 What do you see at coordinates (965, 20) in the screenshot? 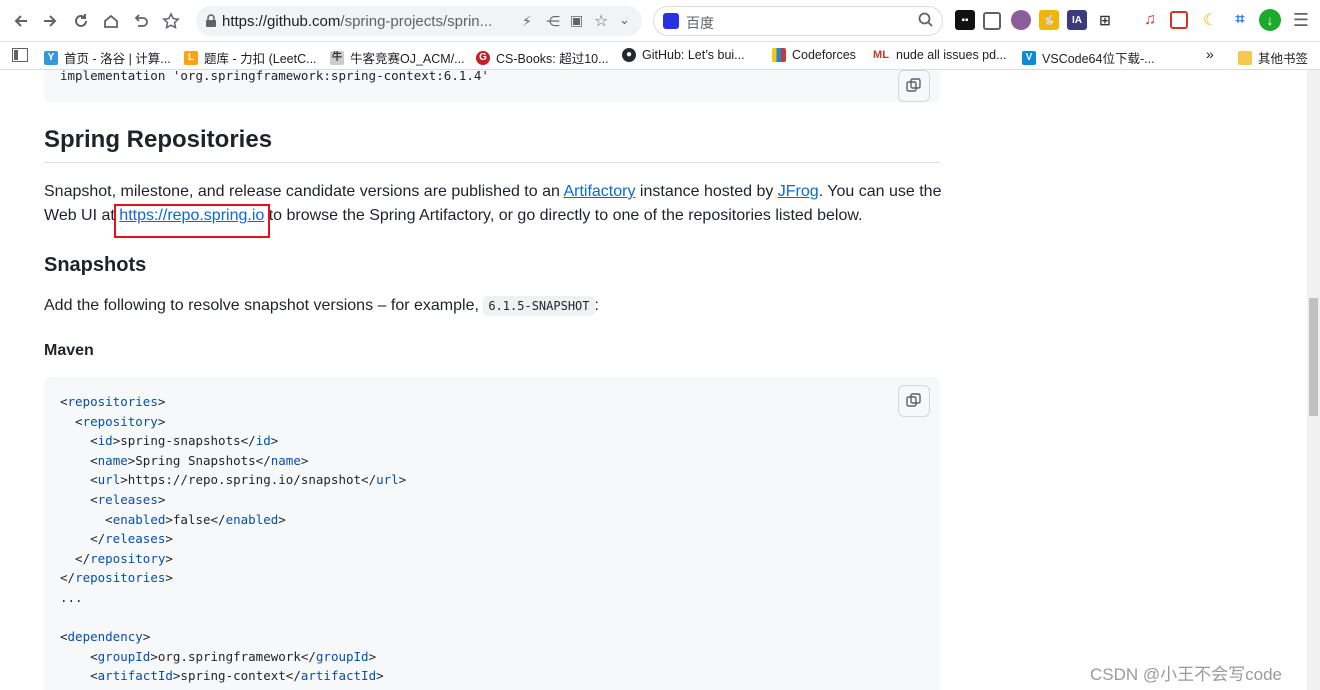
I see `tampermonkey-icon: ▪▪` at bounding box center [965, 20].